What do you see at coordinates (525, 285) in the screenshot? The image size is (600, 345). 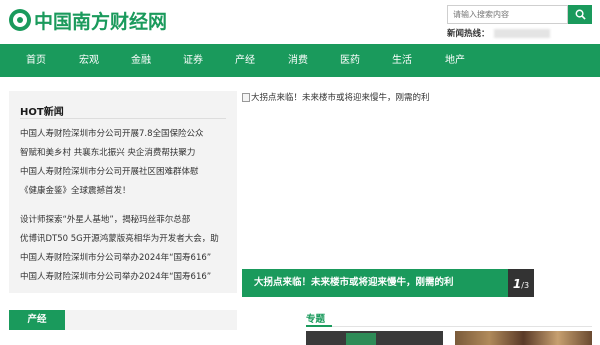 I see `slider-total: /3` at bounding box center [525, 285].